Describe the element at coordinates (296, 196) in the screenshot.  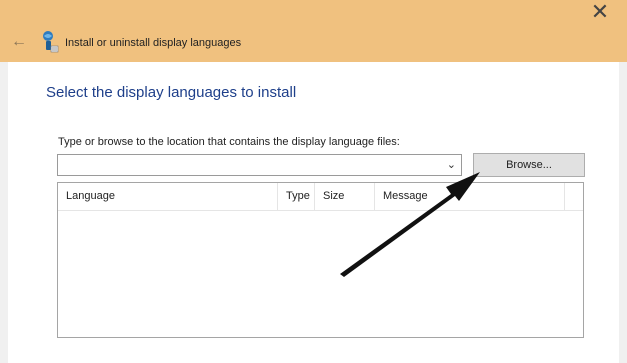
I see `column-header-type: Type` at that location.